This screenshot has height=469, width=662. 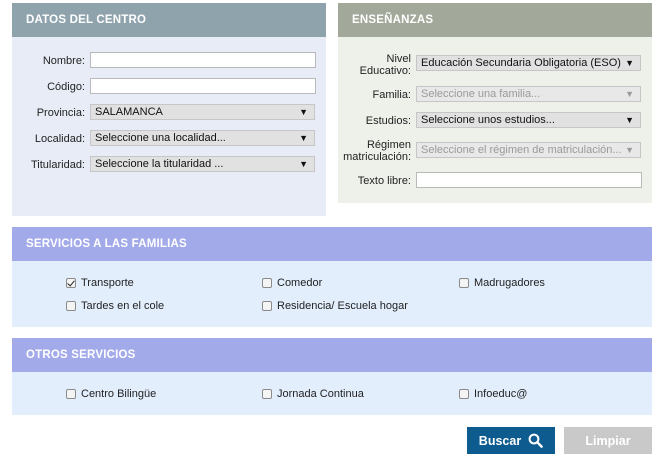 What do you see at coordinates (391, 95) in the screenshot?
I see `familia-label: Familia:` at bounding box center [391, 95].